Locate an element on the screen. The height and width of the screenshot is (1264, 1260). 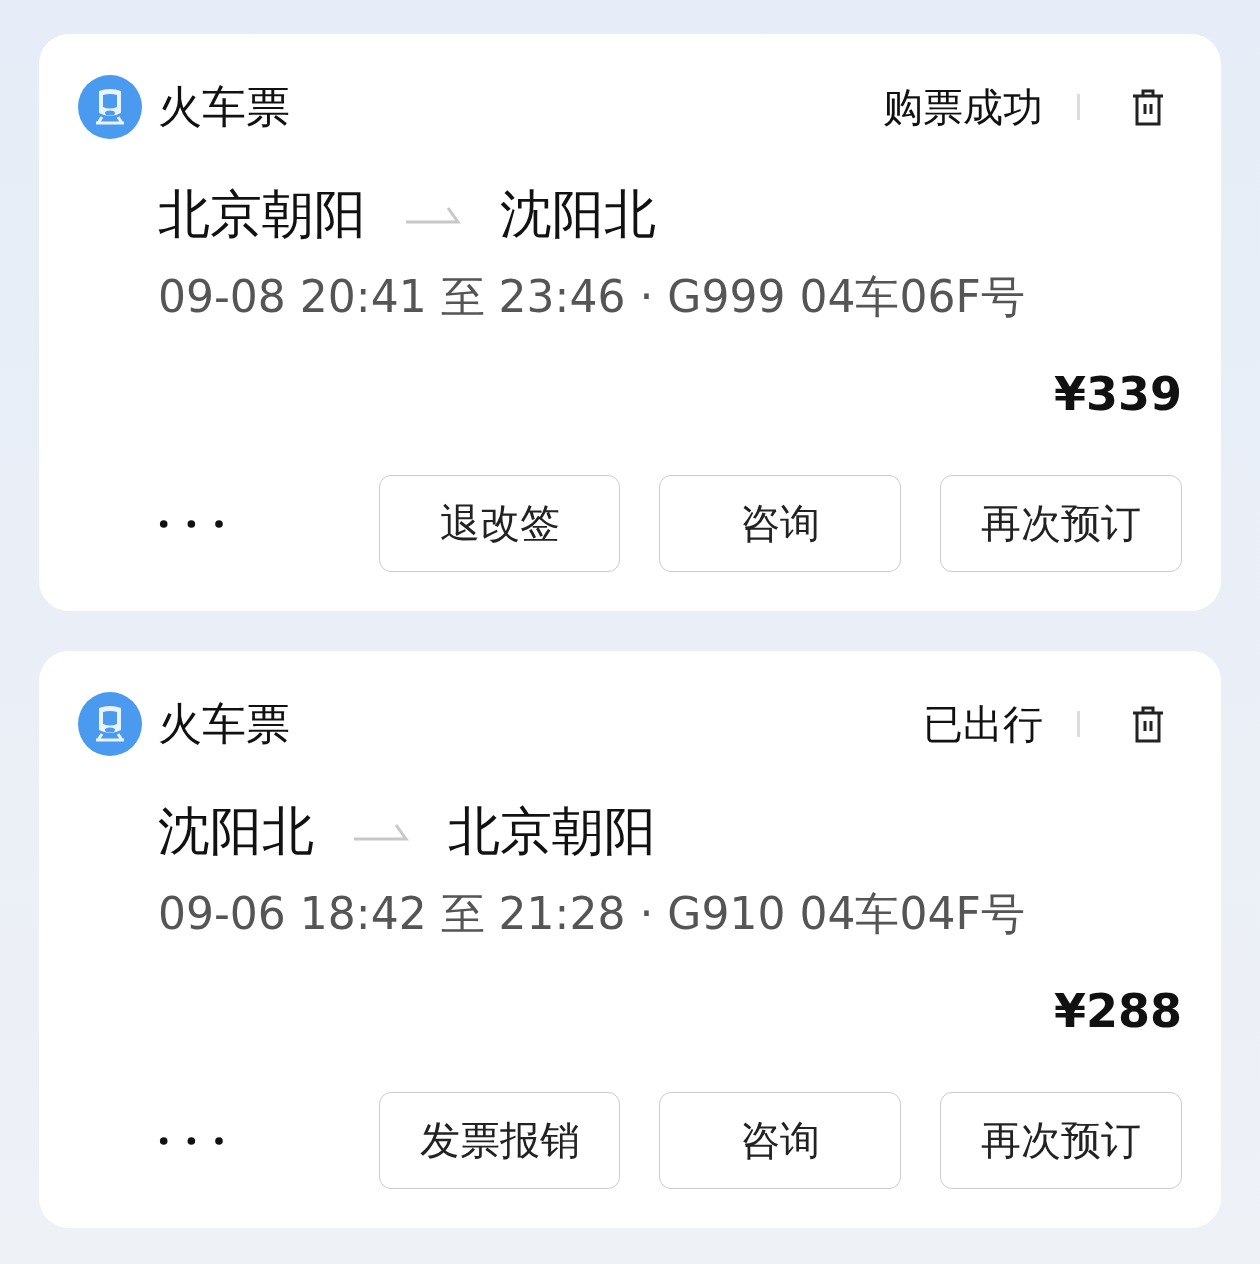
price: ¥288 is located at coordinates (1117, 1011).